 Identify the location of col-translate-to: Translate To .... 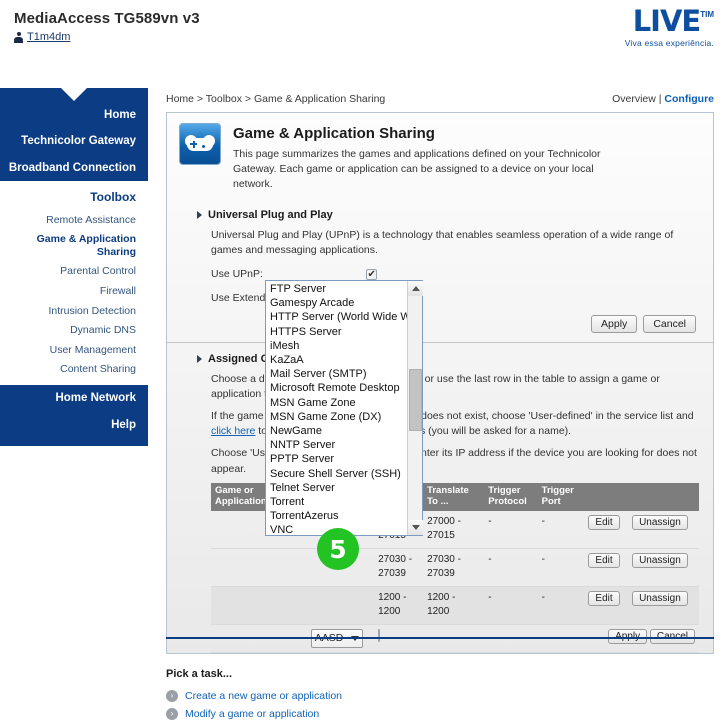
(454, 496).